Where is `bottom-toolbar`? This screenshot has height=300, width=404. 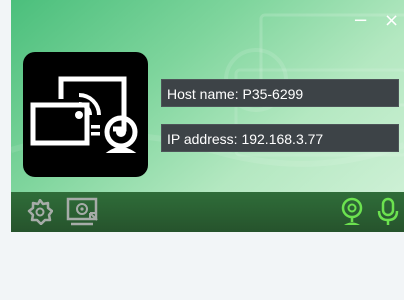
bottom-toolbar is located at coordinates (207, 212).